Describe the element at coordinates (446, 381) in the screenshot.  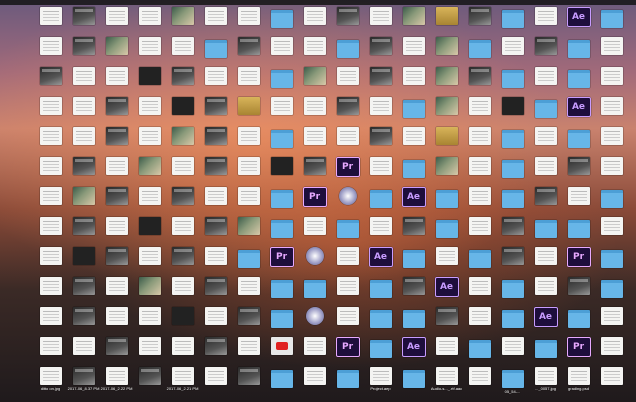
I see `desktop-file-icon: Audio-s..._.rtf.aac` at that location.